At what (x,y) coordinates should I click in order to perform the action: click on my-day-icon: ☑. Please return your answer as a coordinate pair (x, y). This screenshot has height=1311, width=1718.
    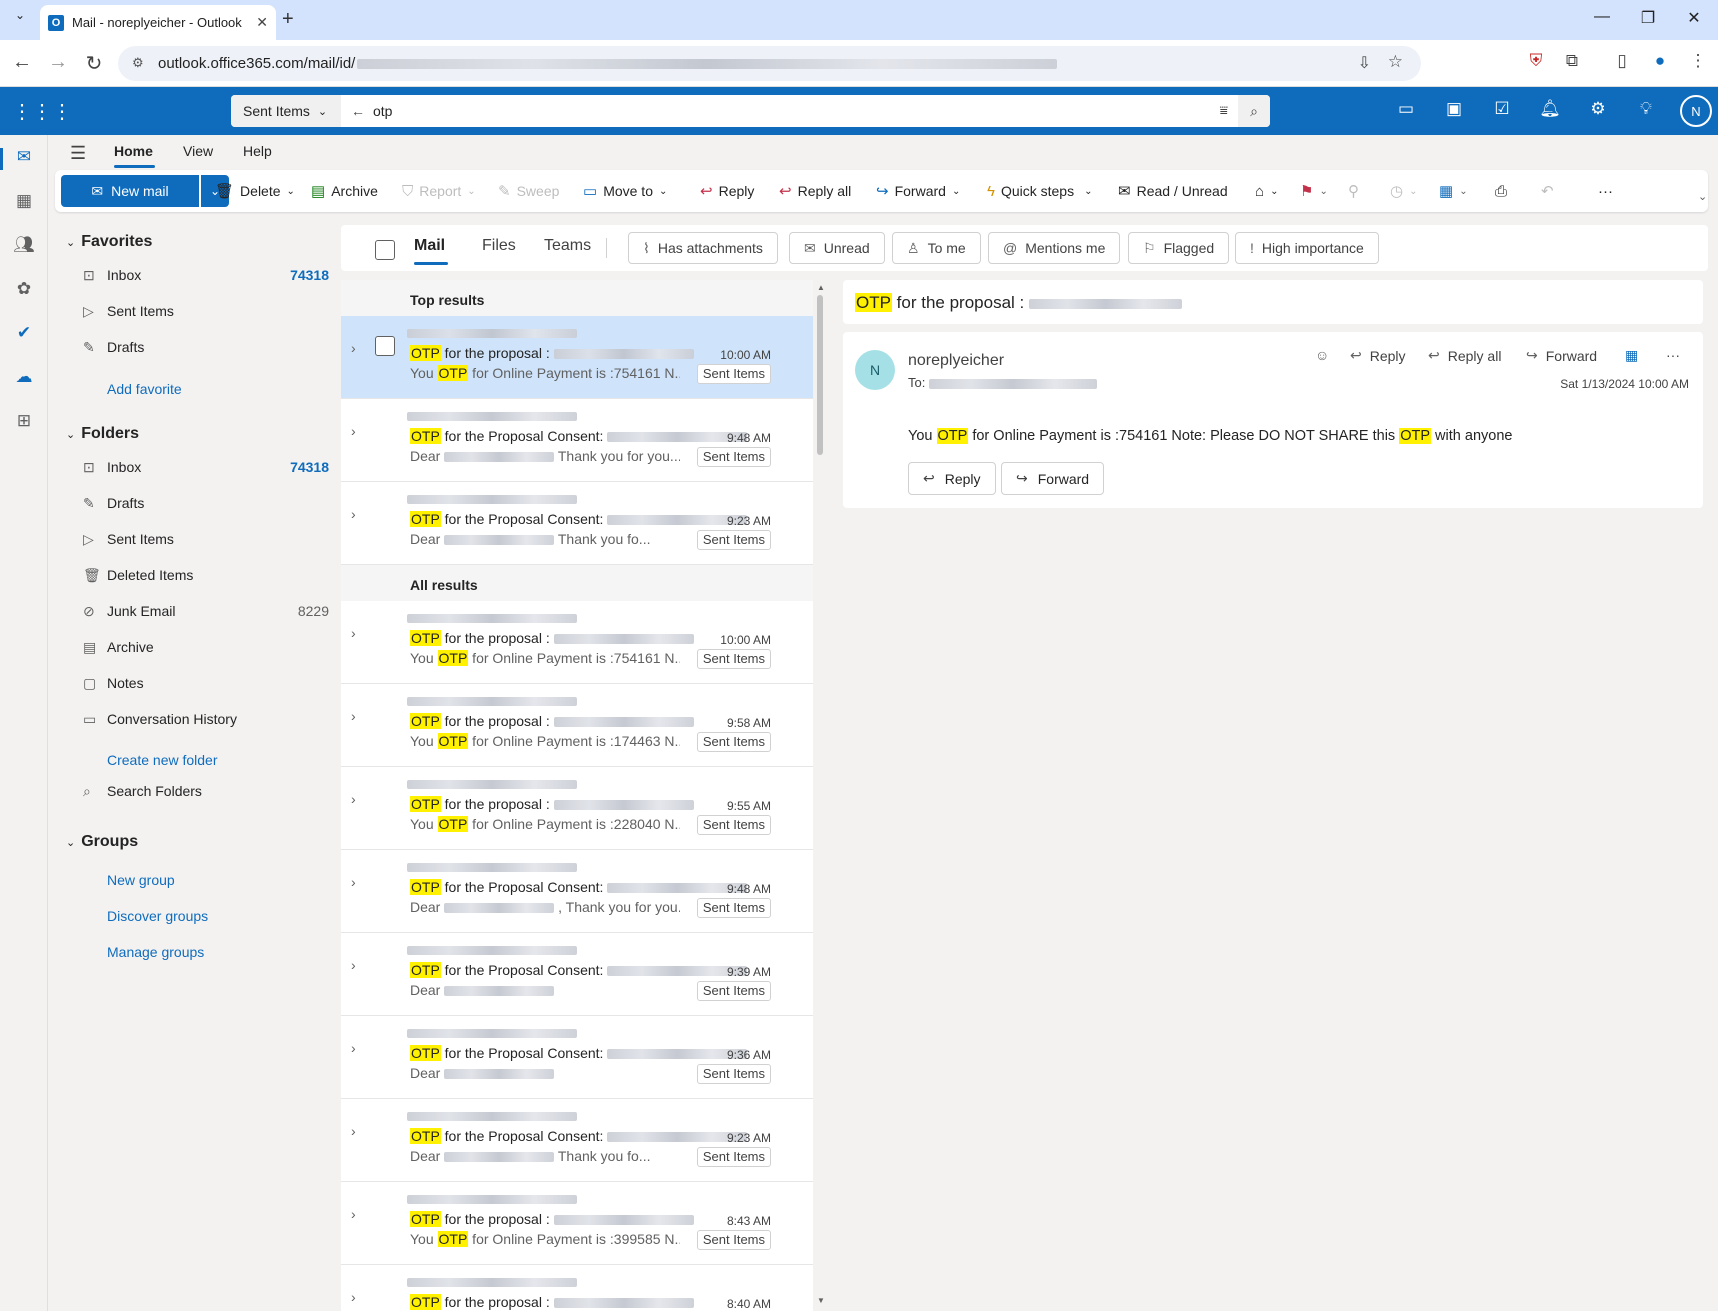
    Looking at the image, I should click on (1502, 109).